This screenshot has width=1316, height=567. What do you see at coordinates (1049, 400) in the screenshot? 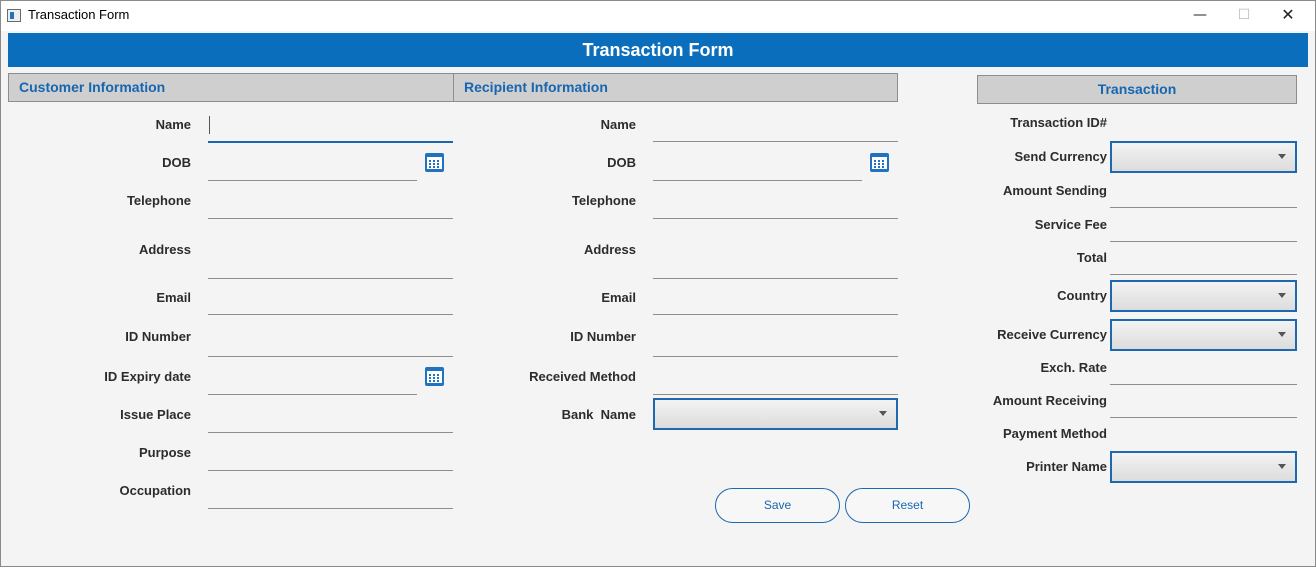
I see `amount-receiving-label: Amount Receiving` at bounding box center [1049, 400].